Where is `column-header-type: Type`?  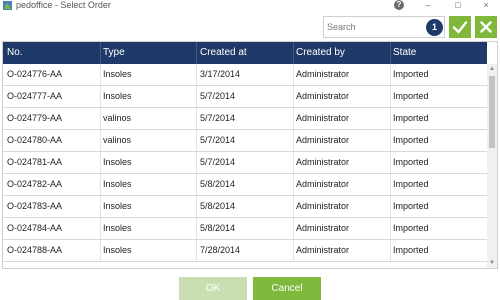
column-header-type: Type is located at coordinates (114, 53).